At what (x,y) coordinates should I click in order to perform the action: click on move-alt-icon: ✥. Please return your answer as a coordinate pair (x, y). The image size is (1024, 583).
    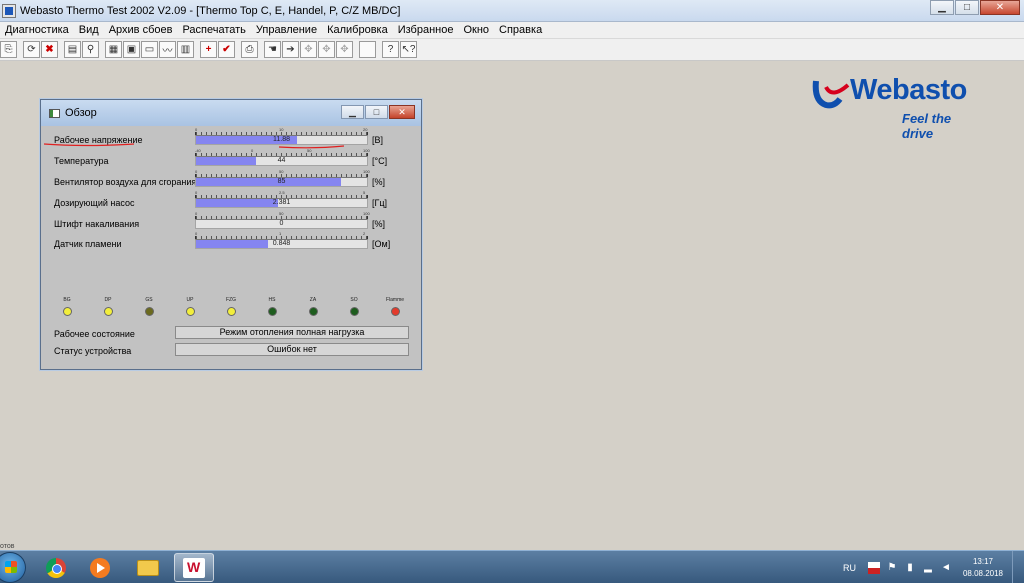
    Looking at the image, I should click on (326, 49).